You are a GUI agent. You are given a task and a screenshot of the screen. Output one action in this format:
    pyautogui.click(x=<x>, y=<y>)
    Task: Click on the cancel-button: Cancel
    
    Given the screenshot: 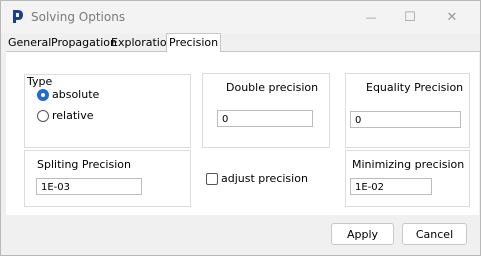 What is the action you would take?
    pyautogui.click(x=434, y=234)
    